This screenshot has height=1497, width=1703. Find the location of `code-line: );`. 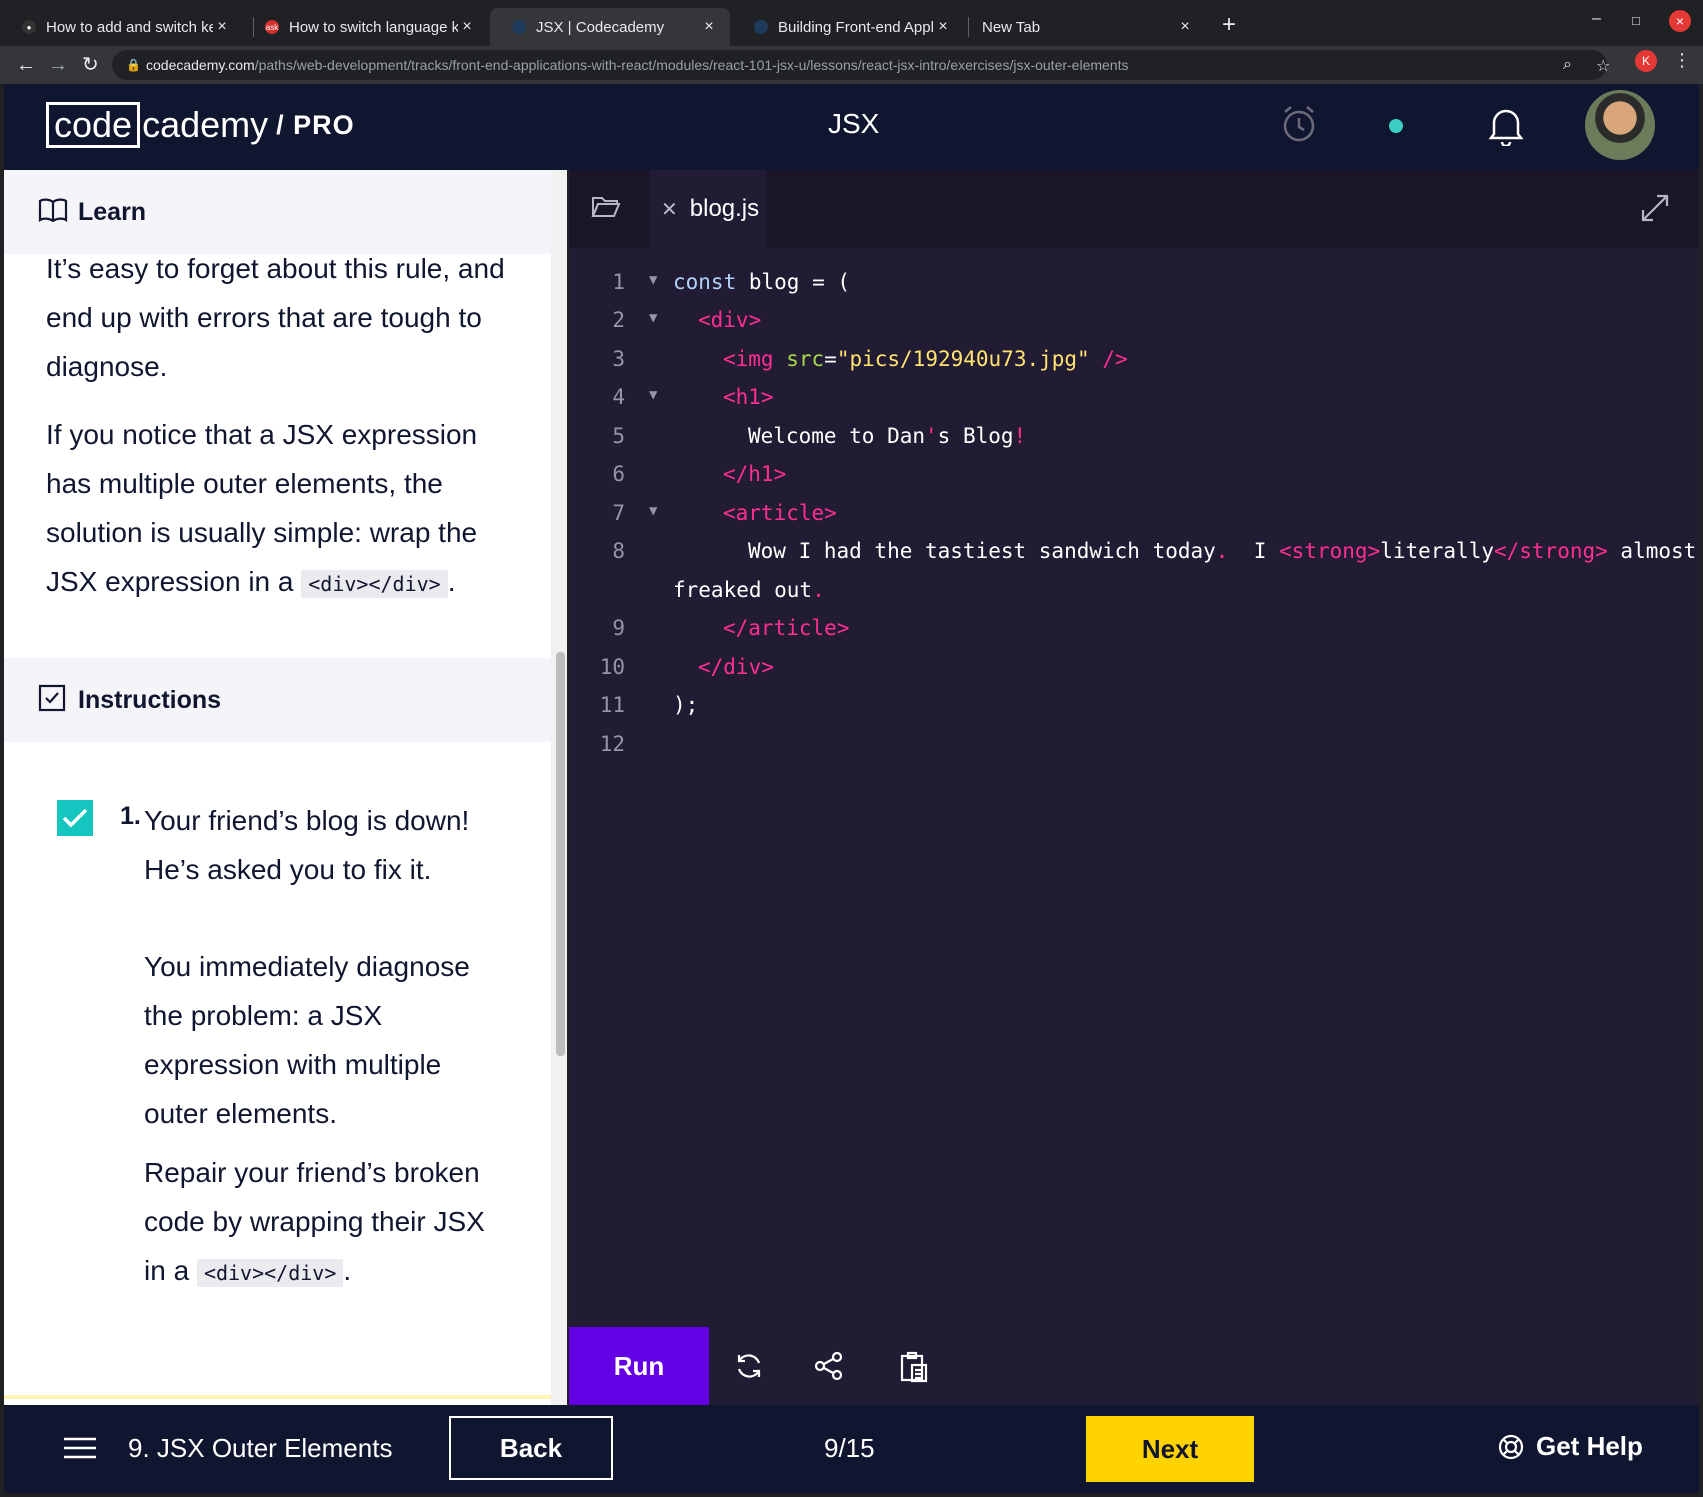

code-line: ); is located at coordinates (686, 705).